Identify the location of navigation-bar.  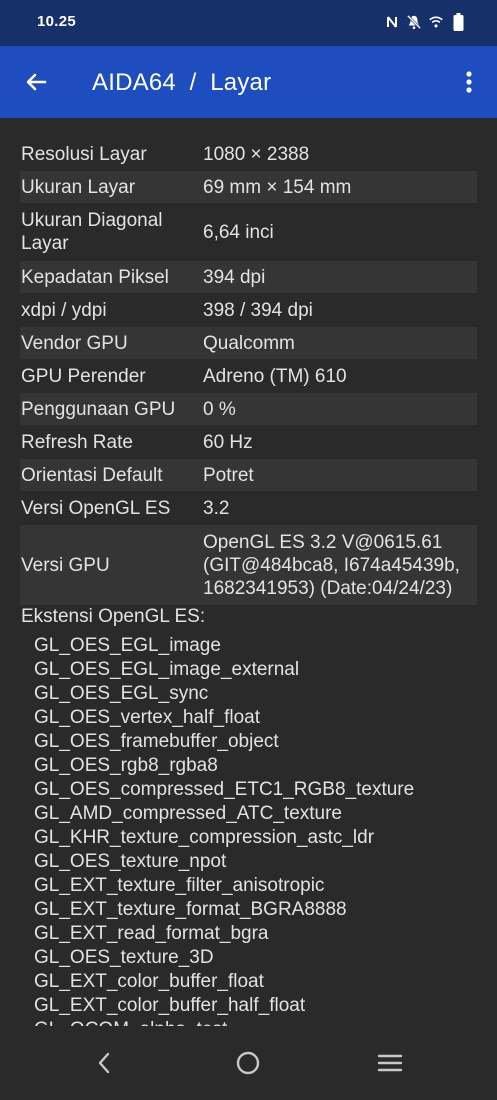
(248, 1063).